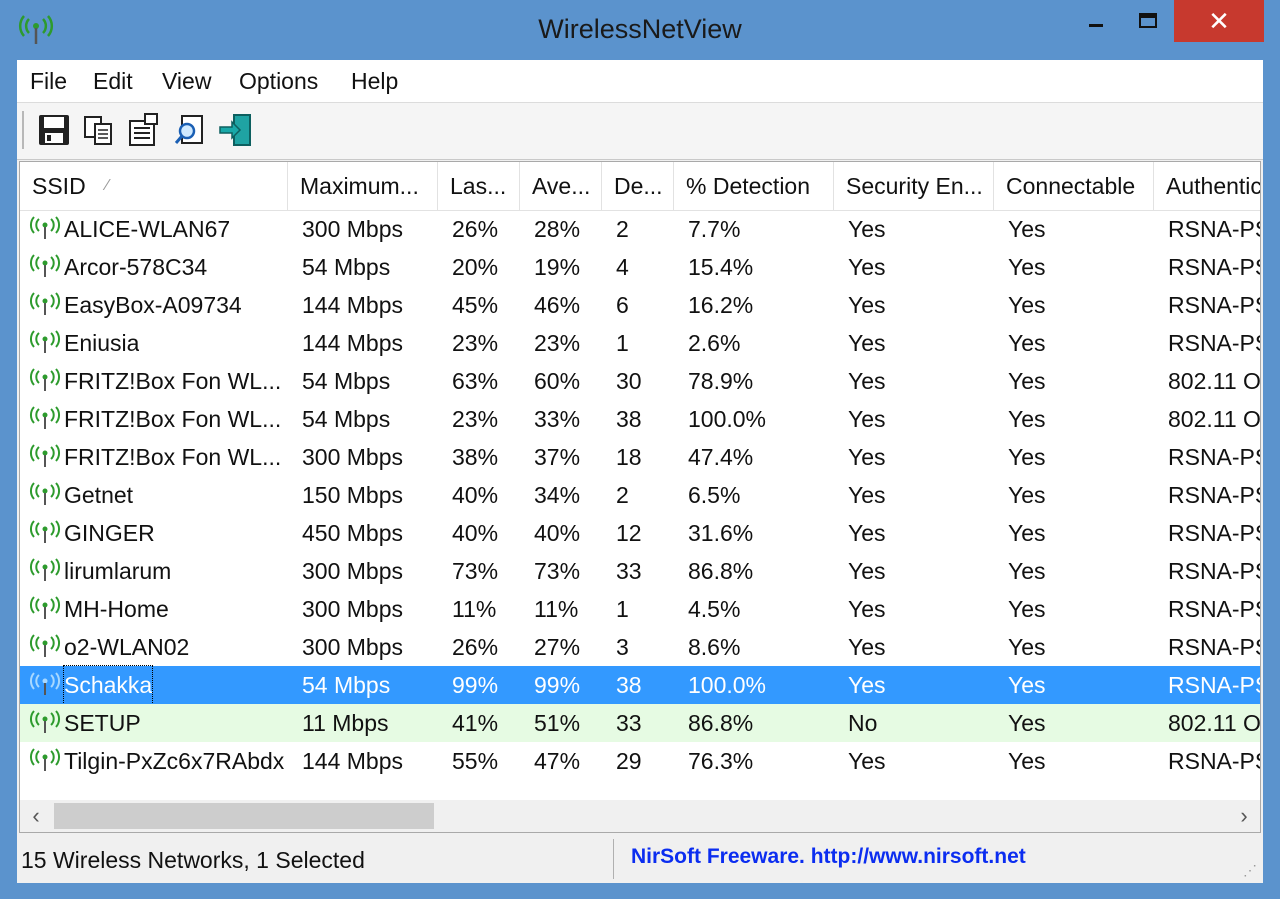  What do you see at coordinates (475, 305) in the screenshot?
I see `cell-last-signal: 45%` at bounding box center [475, 305].